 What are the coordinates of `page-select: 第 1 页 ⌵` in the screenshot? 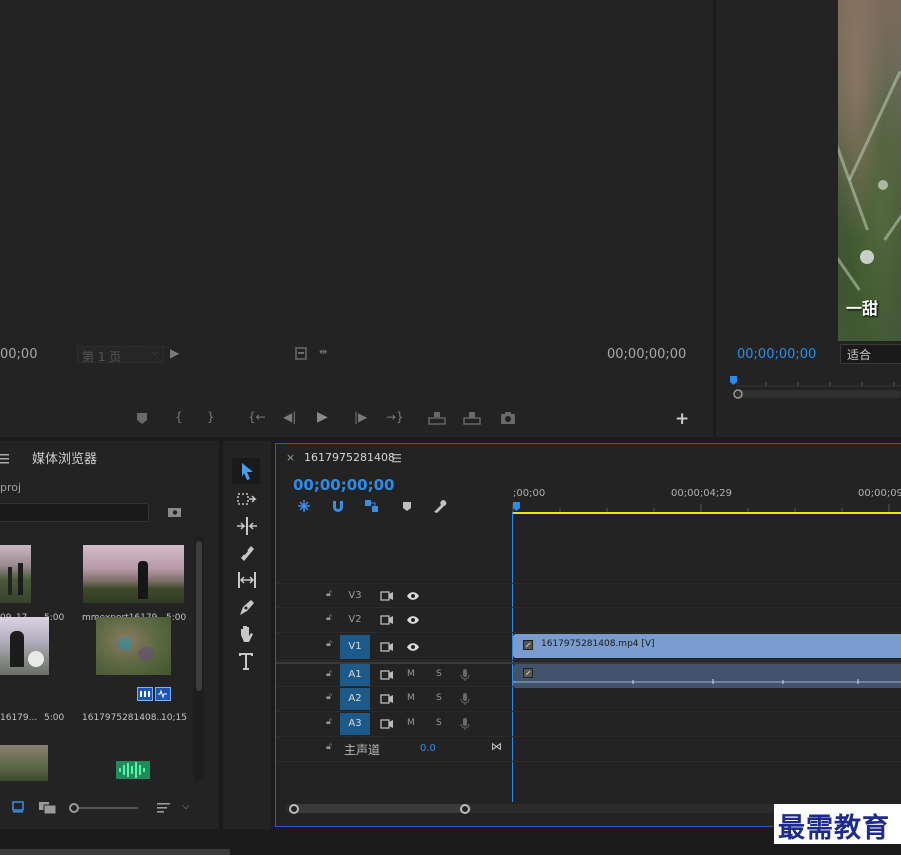 It's located at (120, 355).